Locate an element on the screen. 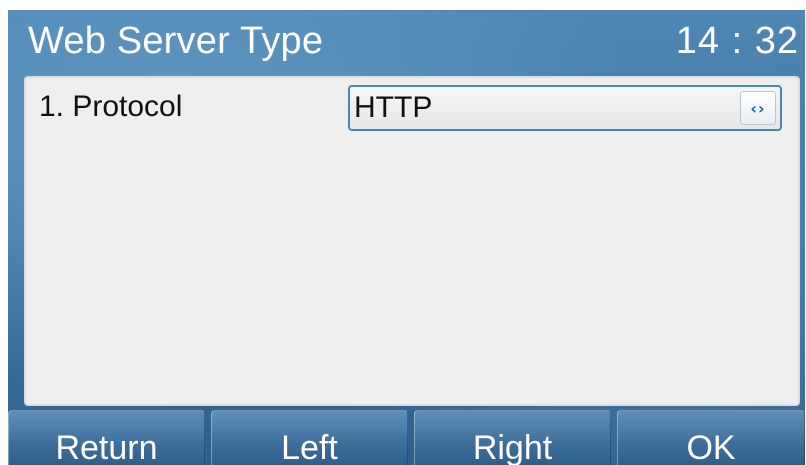 The image size is (806, 465). protocol-value: HTTP is located at coordinates (393, 107).